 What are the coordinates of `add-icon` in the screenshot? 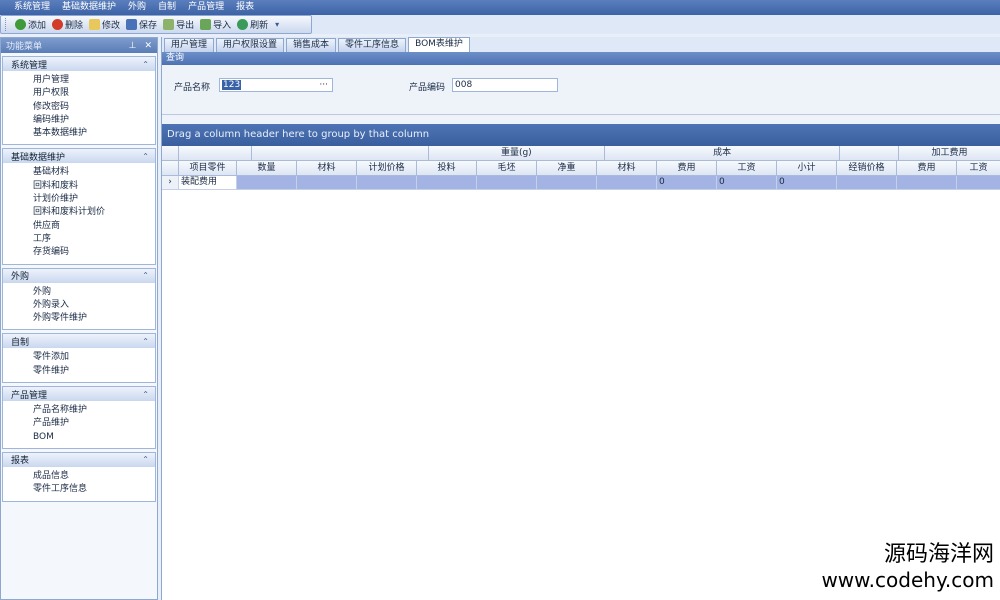 It's located at (20, 24).